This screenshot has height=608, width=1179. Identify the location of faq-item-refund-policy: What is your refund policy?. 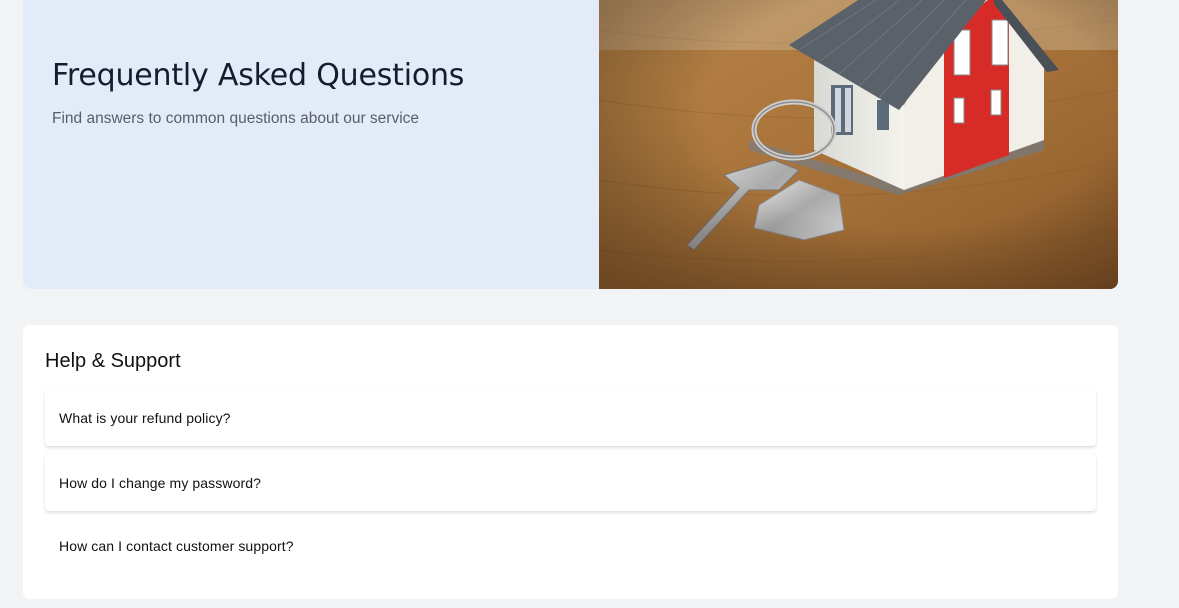
(570, 417).